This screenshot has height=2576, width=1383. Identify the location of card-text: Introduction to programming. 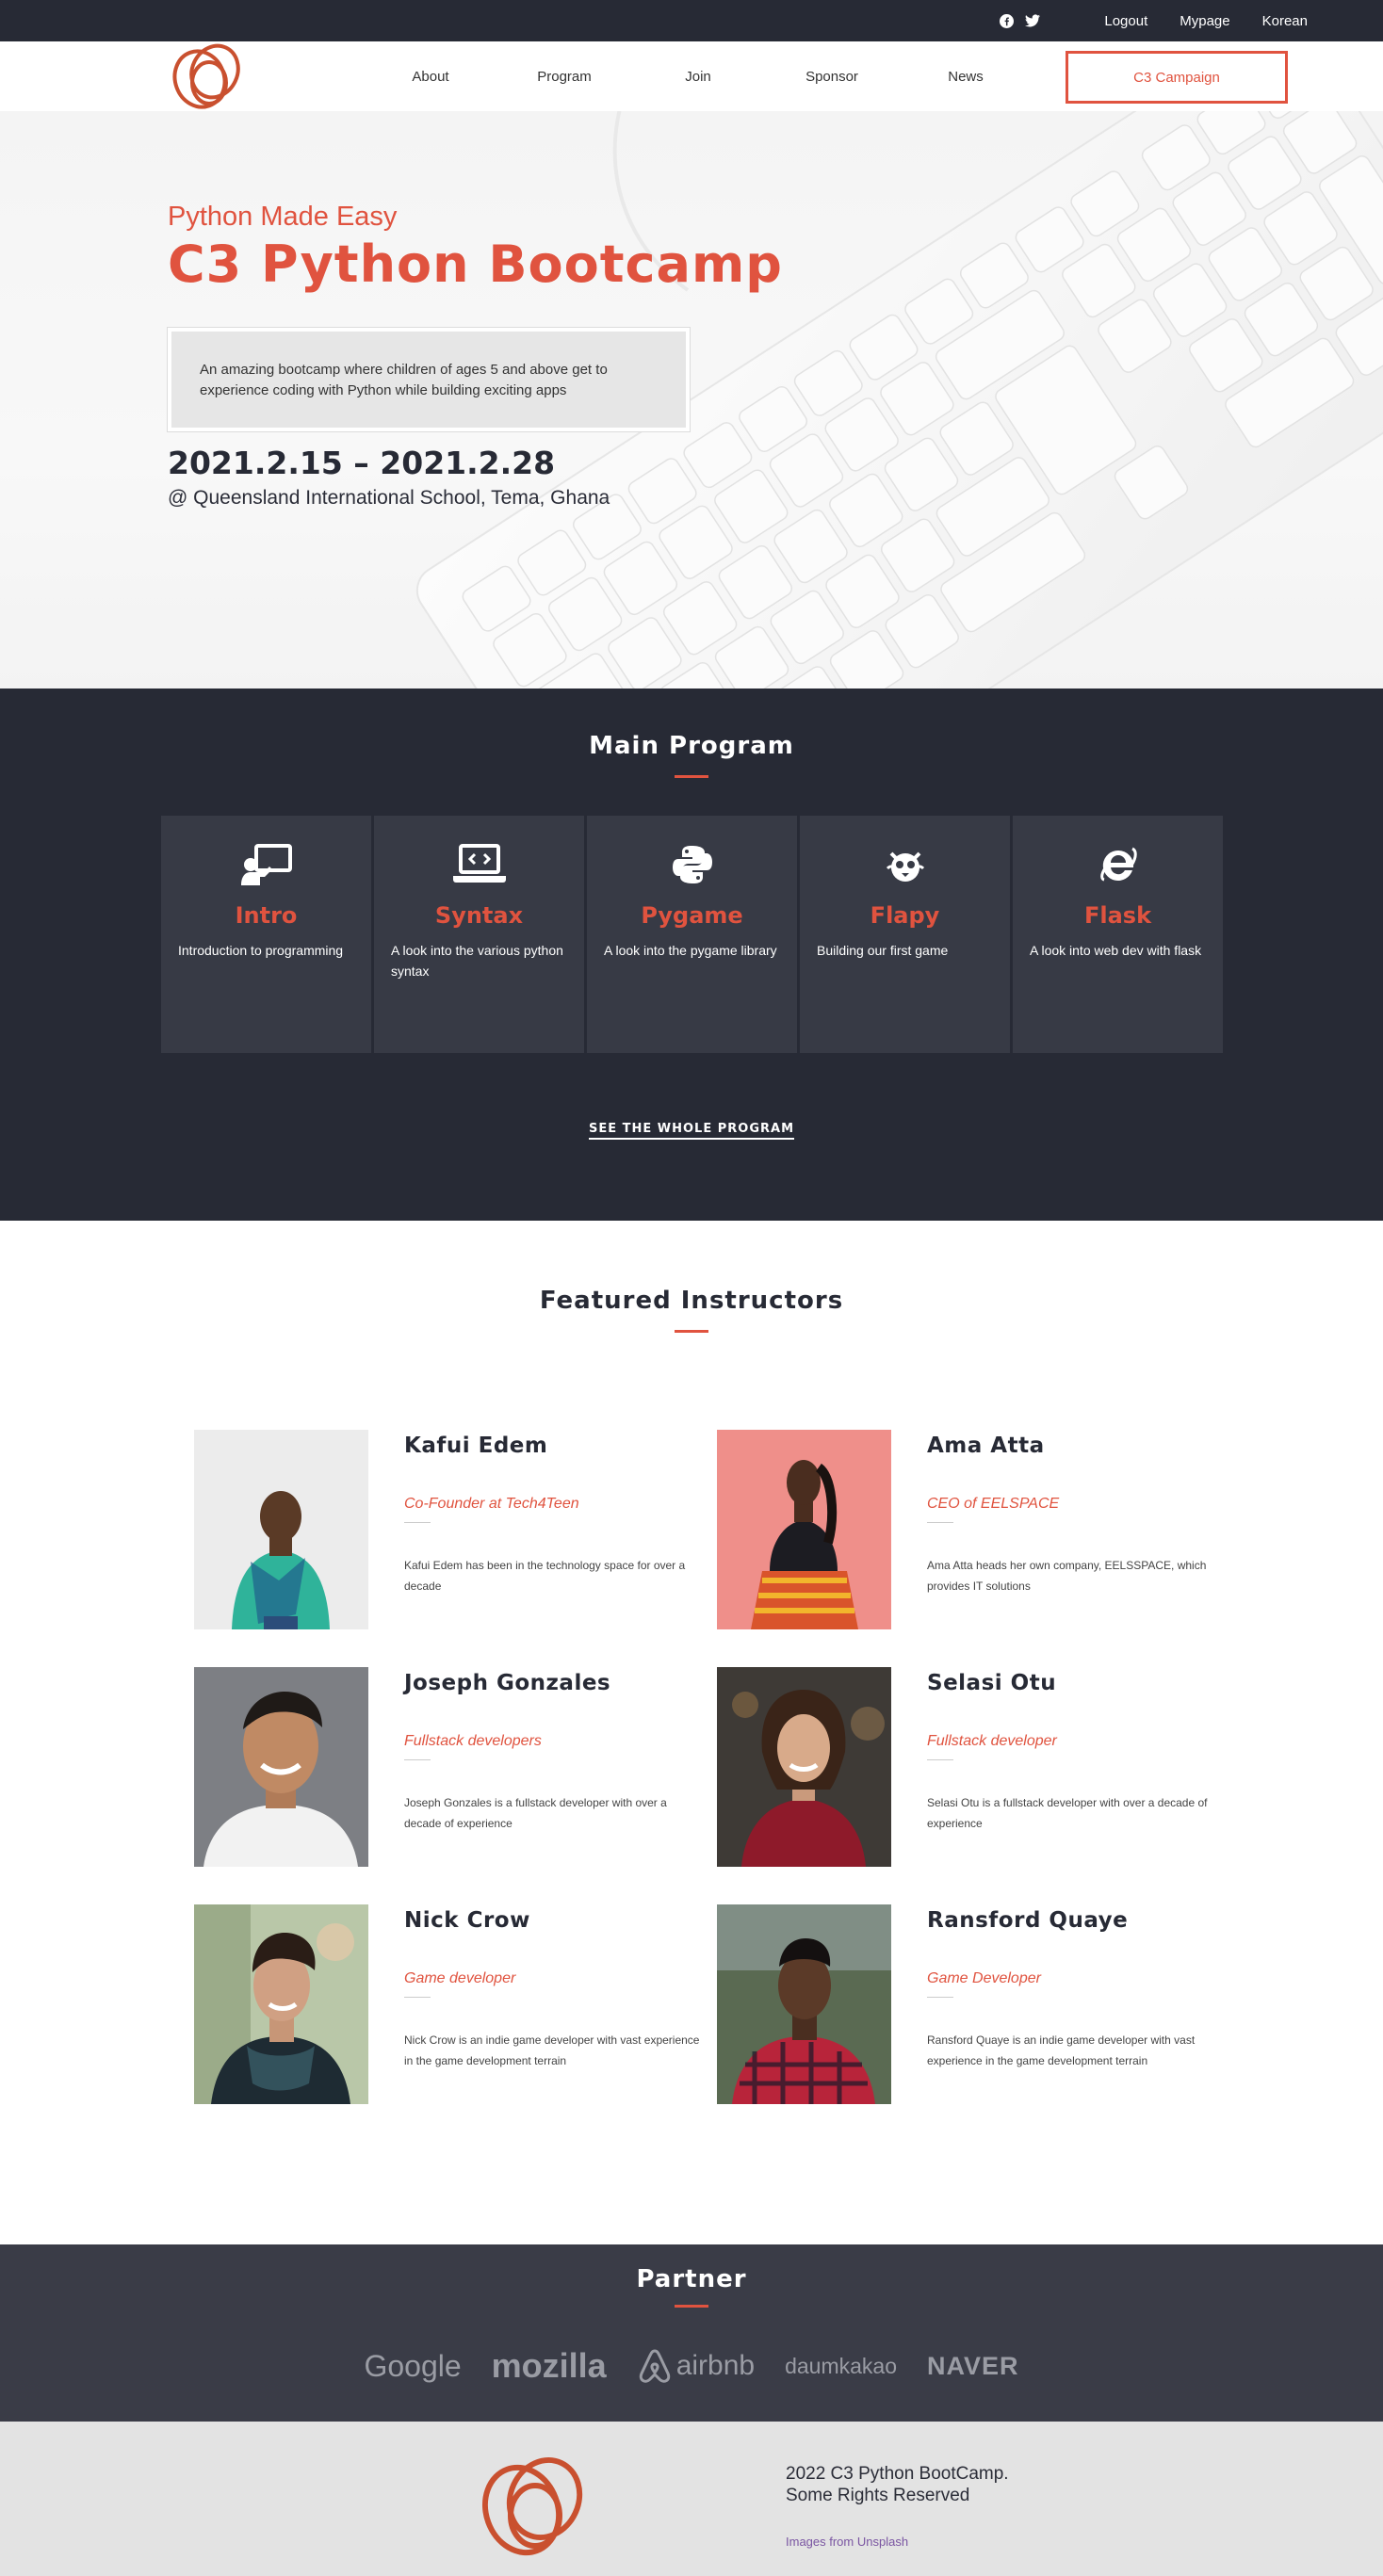
(261, 950).